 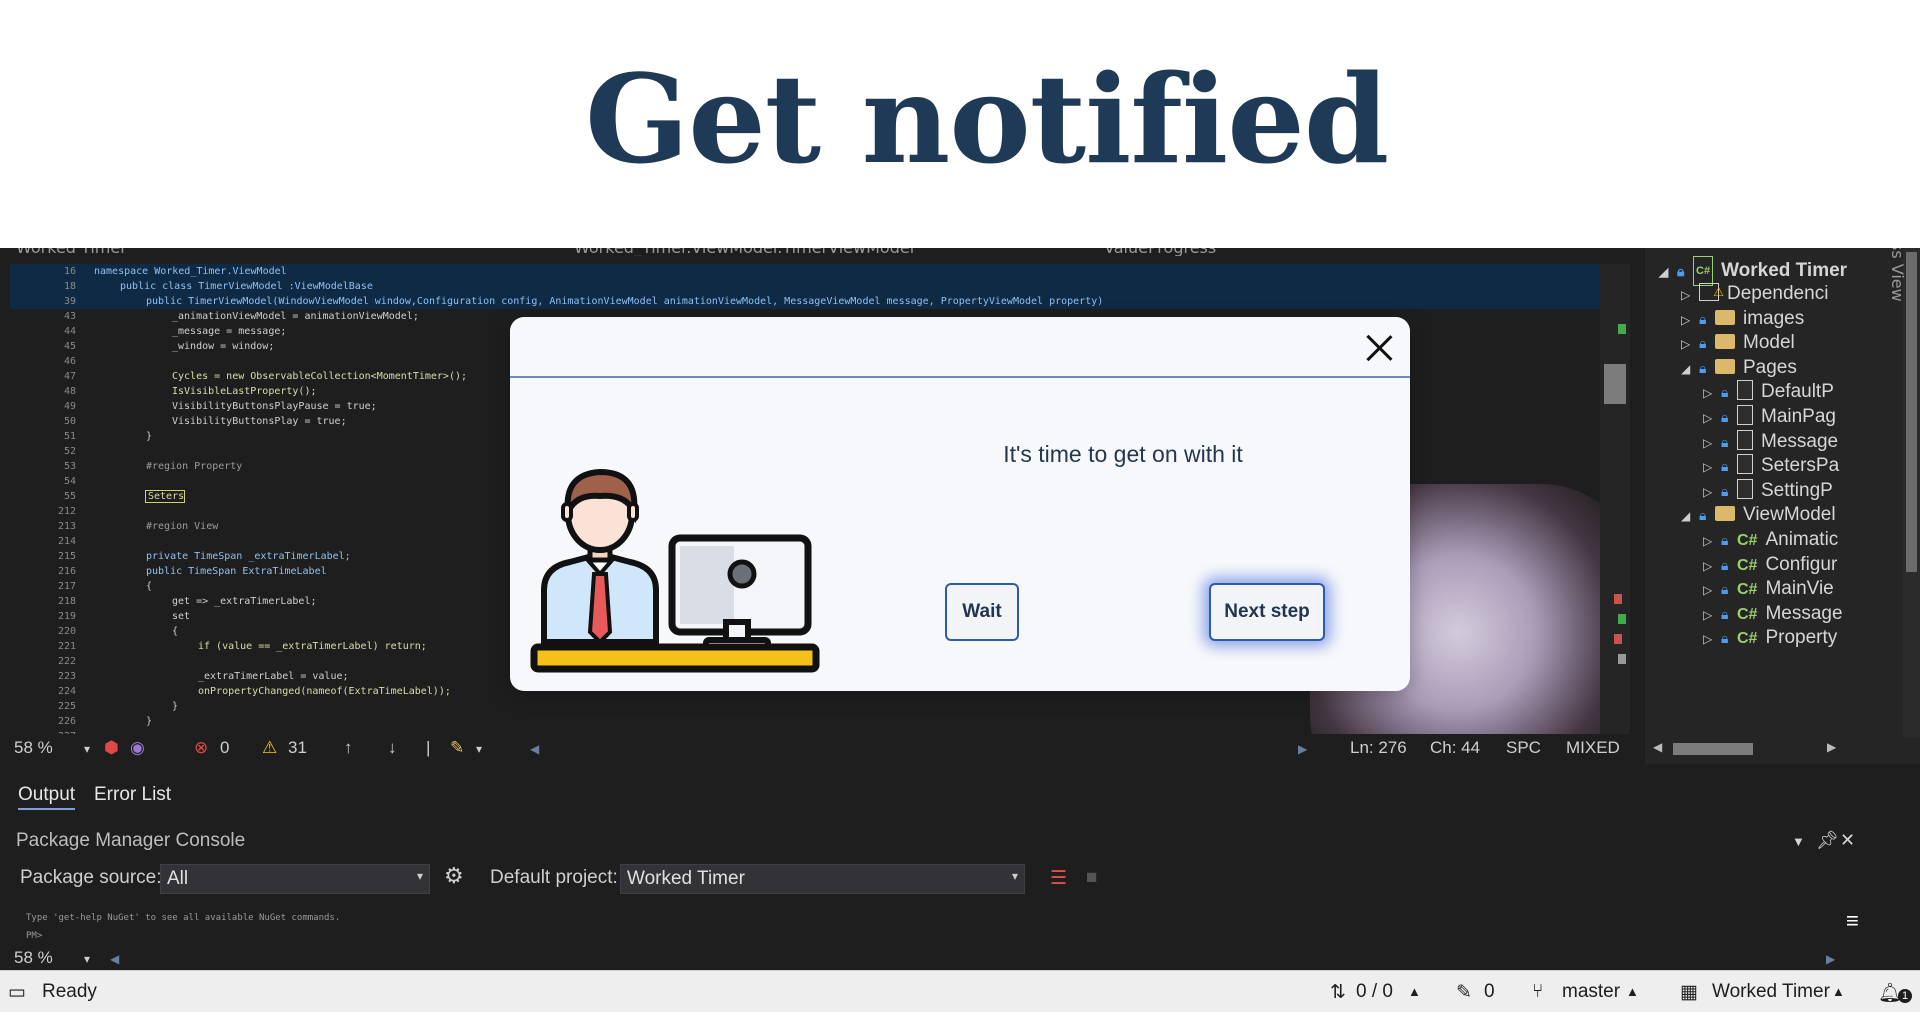 What do you see at coordinates (805, 706) in the screenshot?
I see `code-line: 225}` at bounding box center [805, 706].